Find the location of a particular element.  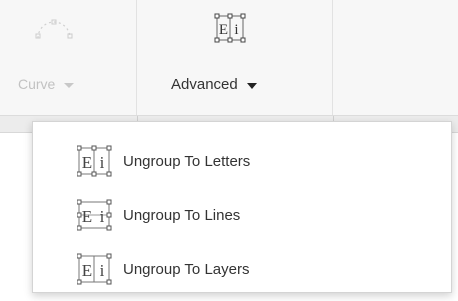

ungroup-text-icon: E i is located at coordinates (230, 28).